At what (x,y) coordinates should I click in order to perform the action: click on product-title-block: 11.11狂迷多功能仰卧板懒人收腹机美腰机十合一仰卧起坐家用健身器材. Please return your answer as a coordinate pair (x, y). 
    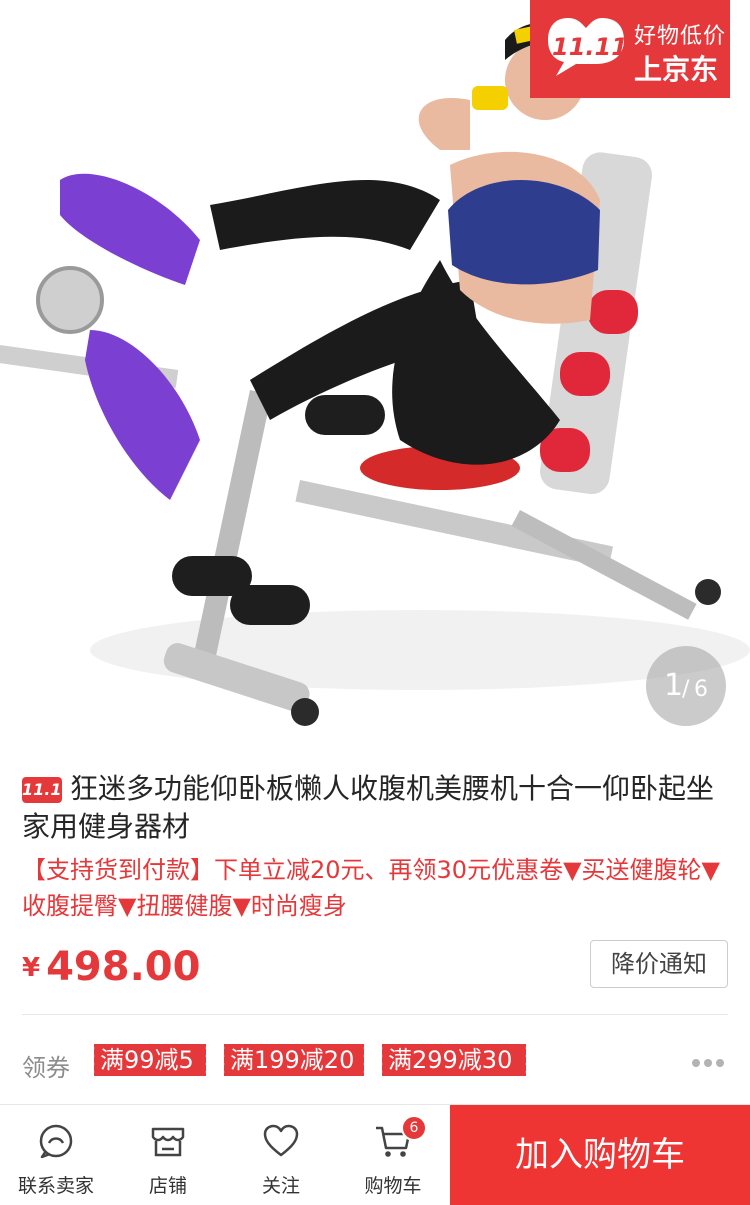
    Looking at the image, I should click on (372, 808).